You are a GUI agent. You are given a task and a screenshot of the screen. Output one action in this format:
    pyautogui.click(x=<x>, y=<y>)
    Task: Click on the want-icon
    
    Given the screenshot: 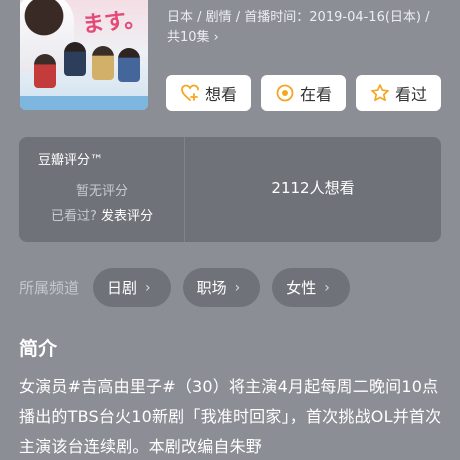 What is the action you would take?
    pyautogui.click(x=190, y=92)
    